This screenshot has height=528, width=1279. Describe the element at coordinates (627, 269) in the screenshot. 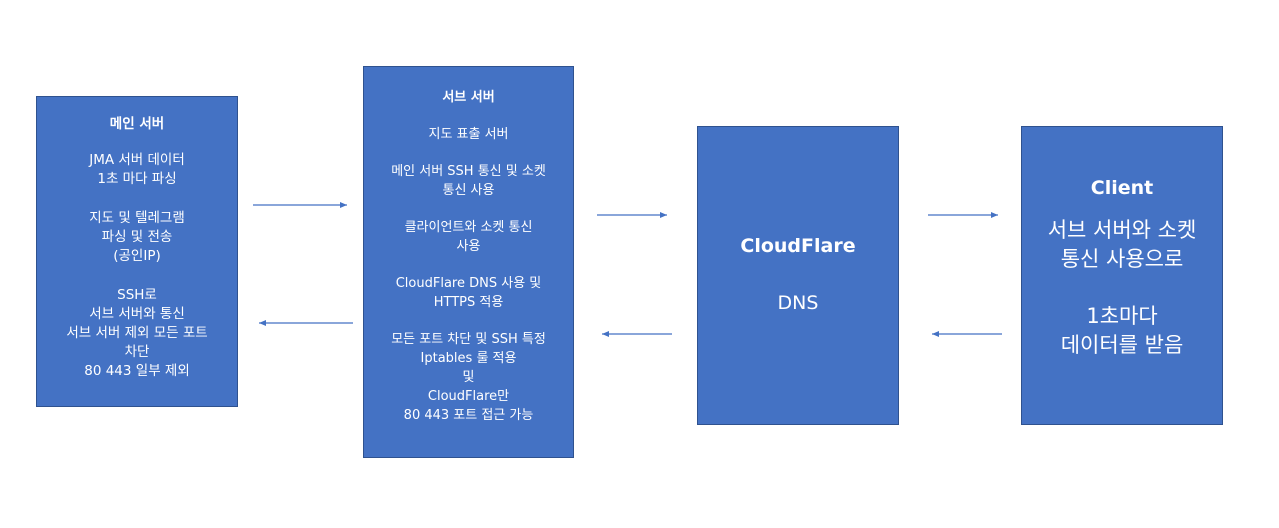

I see `connector-arrows` at that location.